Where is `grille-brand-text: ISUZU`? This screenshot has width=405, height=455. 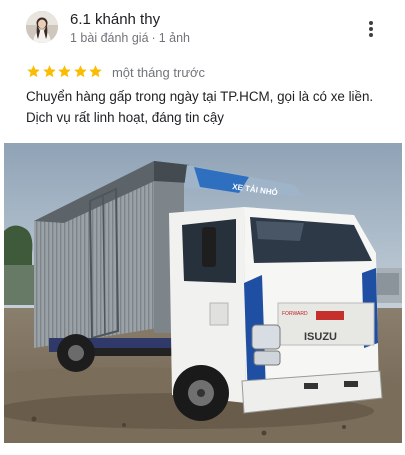 grille-brand-text: ISUZU is located at coordinates (320, 337).